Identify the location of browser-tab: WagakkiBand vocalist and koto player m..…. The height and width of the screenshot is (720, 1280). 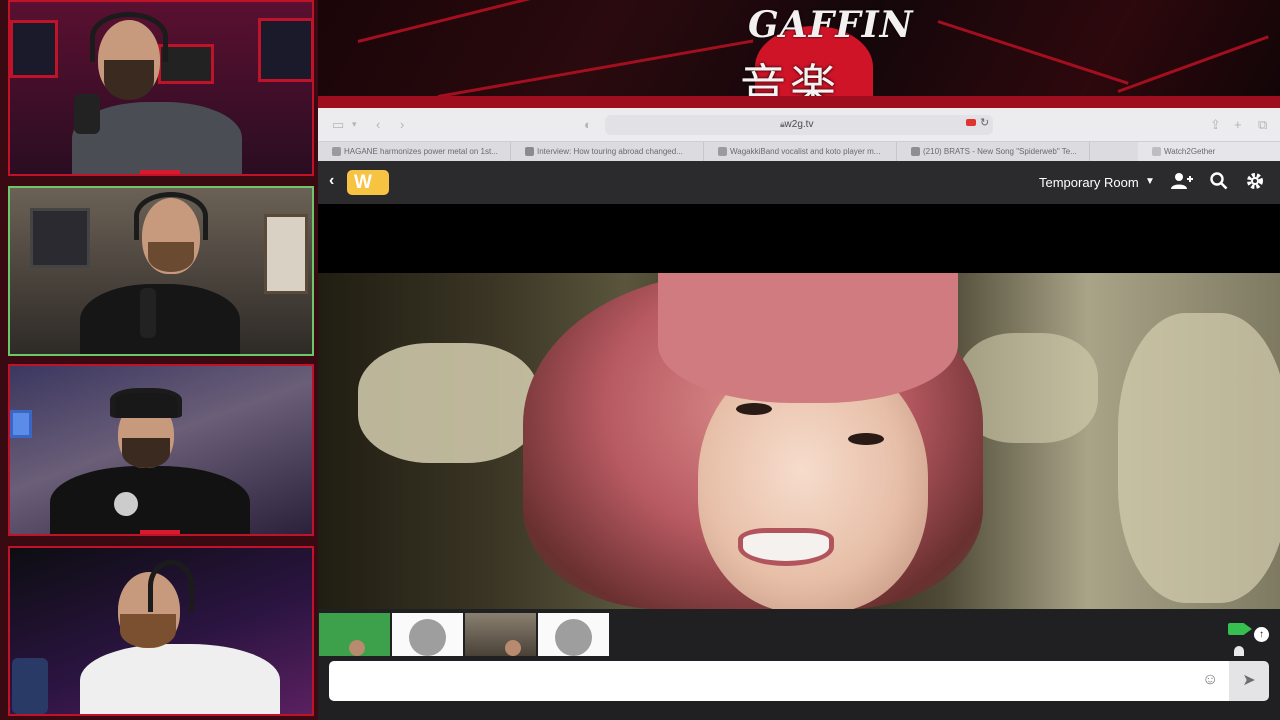
(800, 152).